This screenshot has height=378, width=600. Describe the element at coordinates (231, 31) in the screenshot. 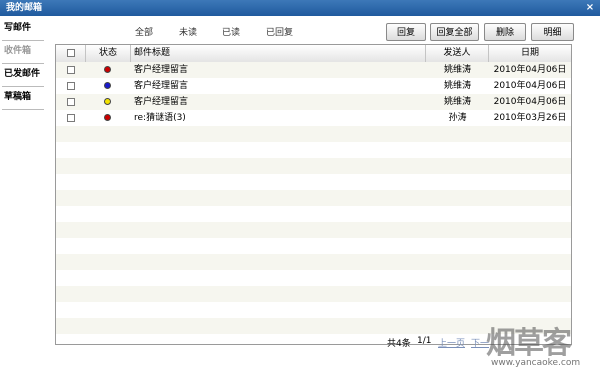

I see `filter-read: 已读` at that location.